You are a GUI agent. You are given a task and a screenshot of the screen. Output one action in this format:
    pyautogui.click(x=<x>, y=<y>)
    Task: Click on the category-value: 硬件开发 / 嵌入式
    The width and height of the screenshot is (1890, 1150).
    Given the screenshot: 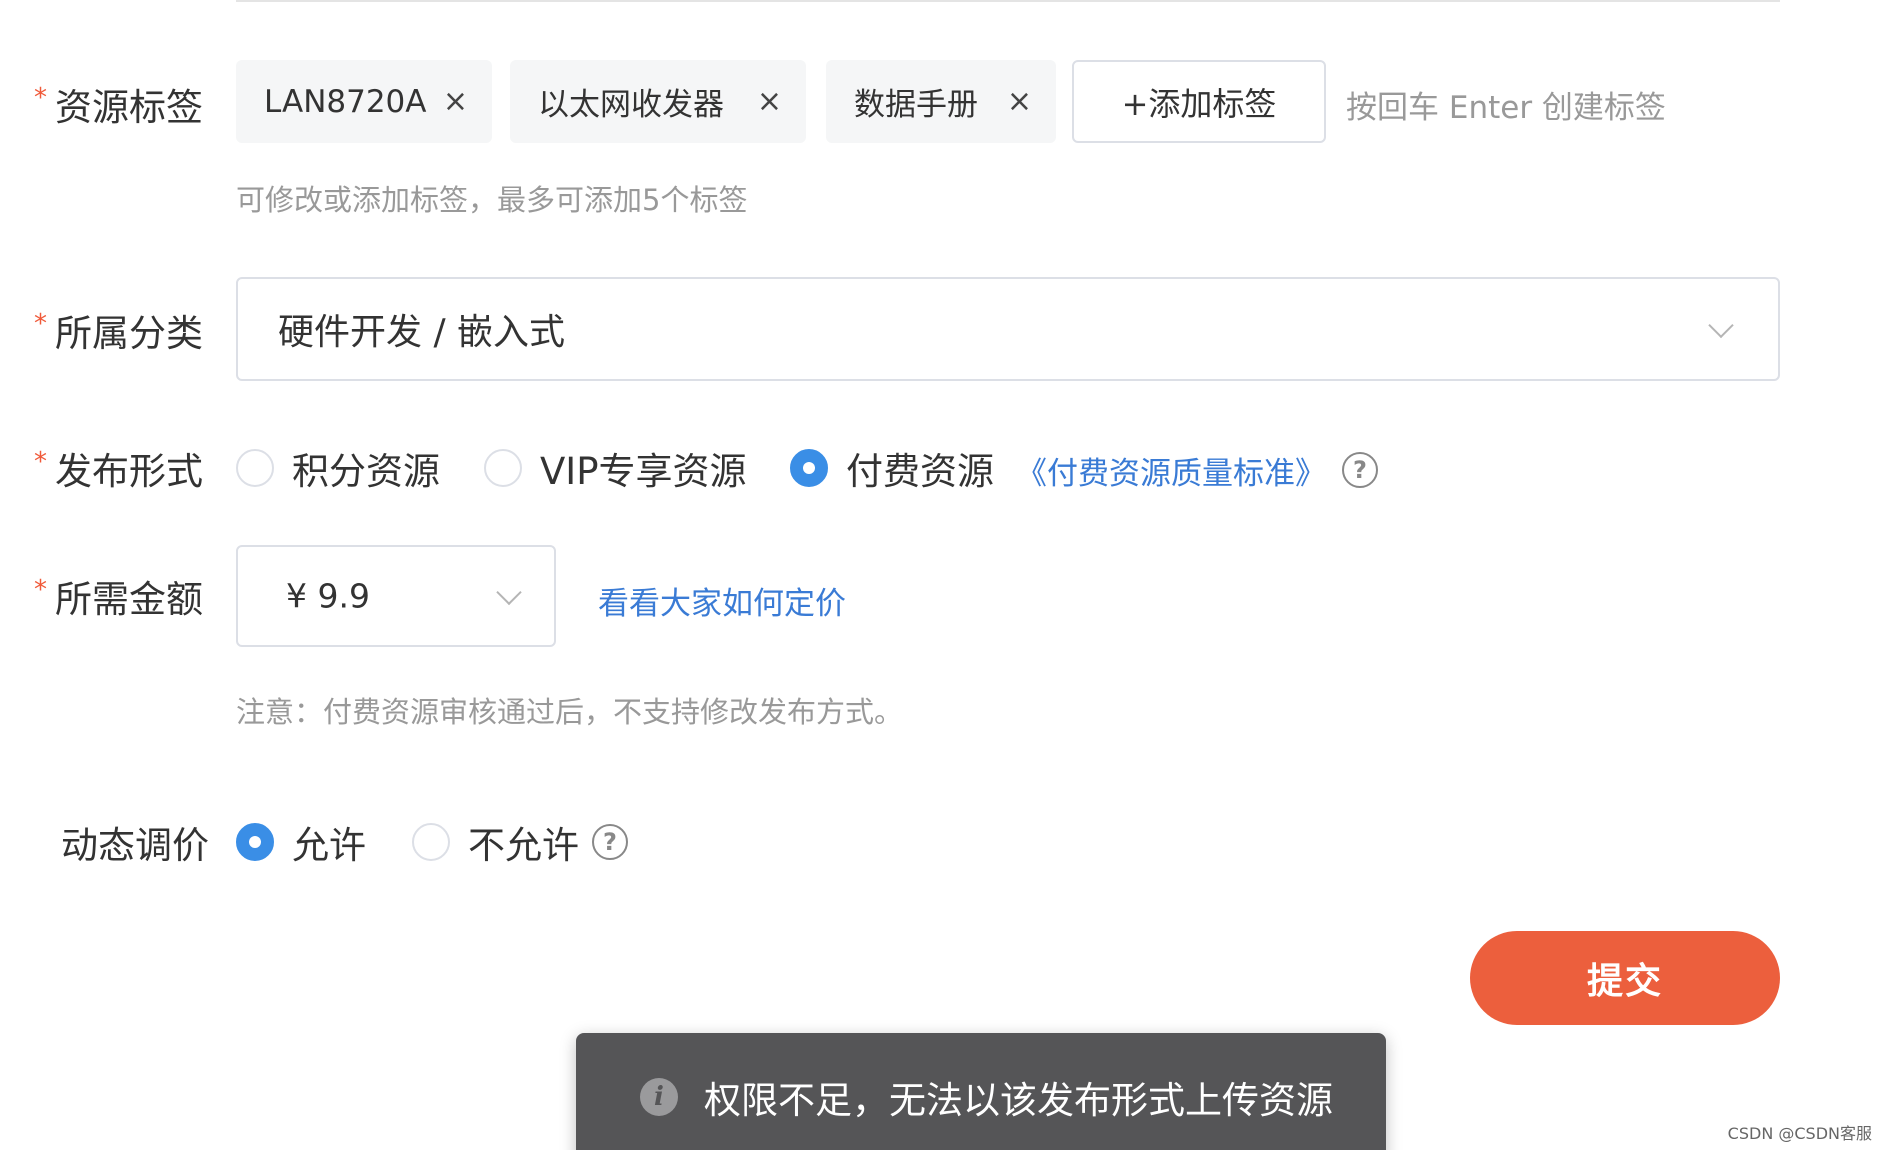 What is the action you would take?
    pyautogui.click(x=422, y=332)
    